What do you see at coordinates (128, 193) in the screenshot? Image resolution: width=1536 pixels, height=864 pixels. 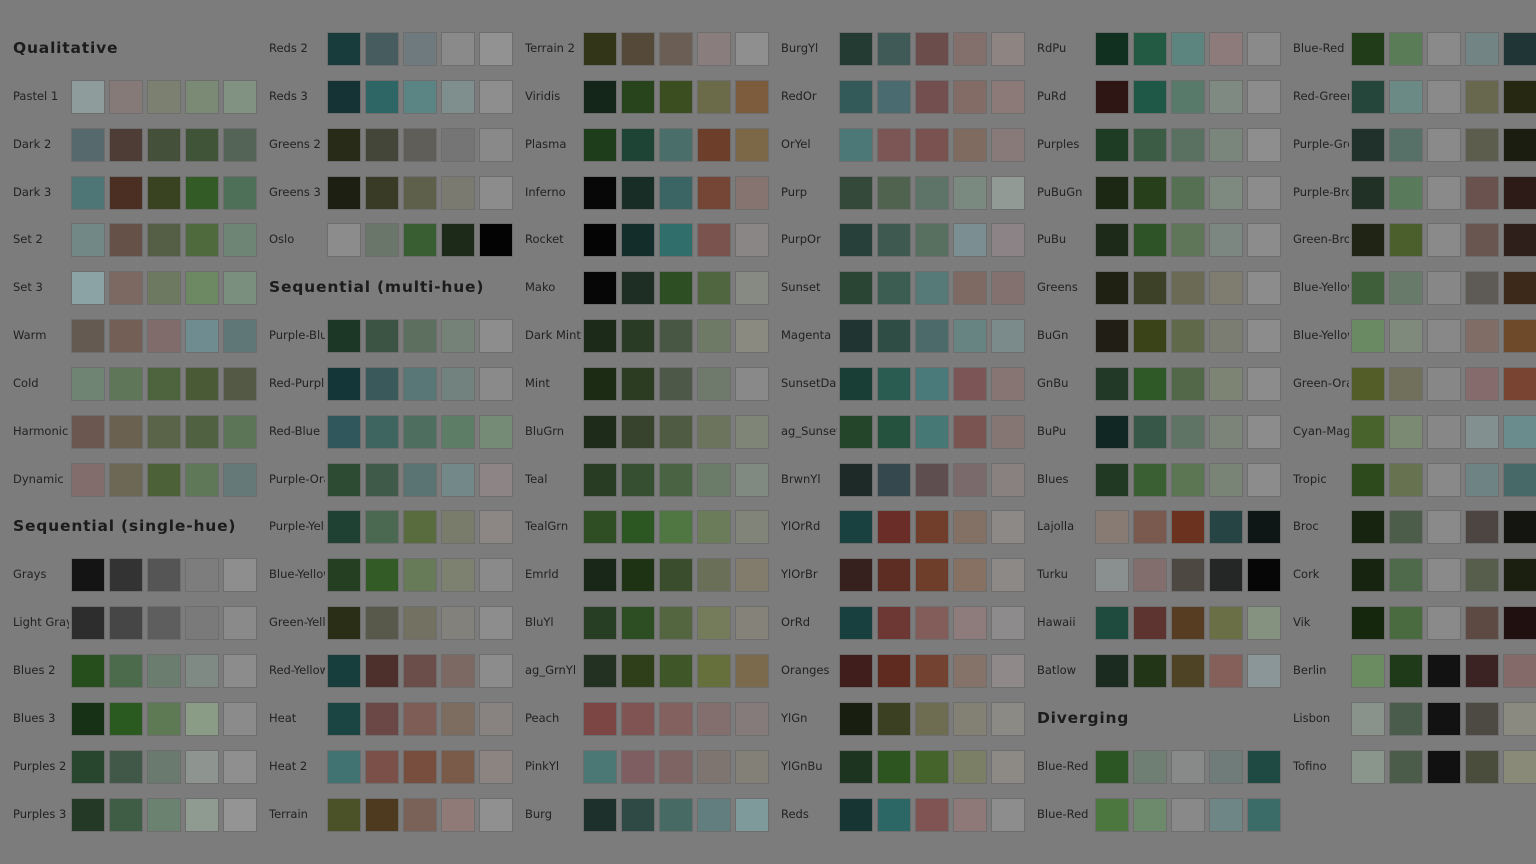 I see `palette-row: Dark 3` at bounding box center [128, 193].